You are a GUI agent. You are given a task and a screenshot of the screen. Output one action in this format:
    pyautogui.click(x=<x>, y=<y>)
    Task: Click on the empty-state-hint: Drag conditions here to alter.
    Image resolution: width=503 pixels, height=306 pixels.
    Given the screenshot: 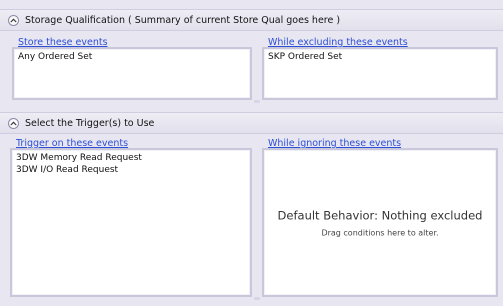 What is the action you would take?
    pyautogui.click(x=380, y=232)
    